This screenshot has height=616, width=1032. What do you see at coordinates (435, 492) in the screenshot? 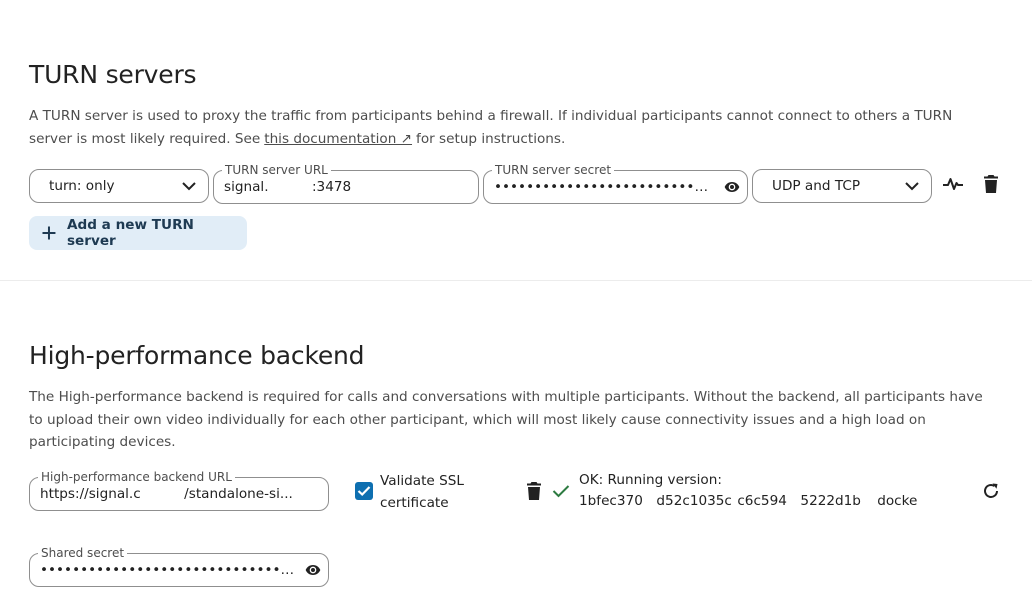
I see `validate-ssl-label: Validate SSL certificate` at bounding box center [435, 492].